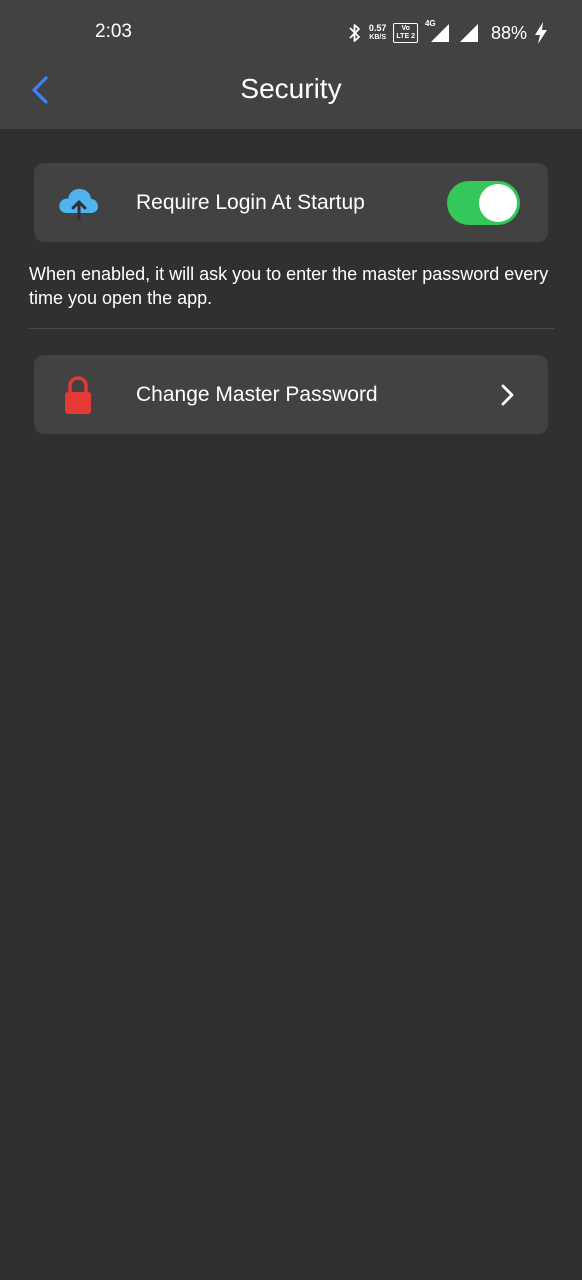 This screenshot has height=1280, width=582. I want to click on bluetooth-icon, so click(354, 33).